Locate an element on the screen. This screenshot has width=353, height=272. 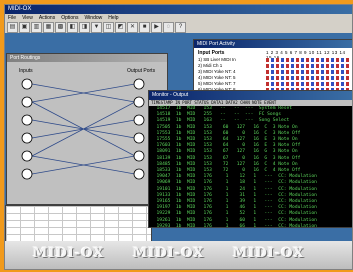
menu-options: Options is located at coordinates (69, 18).